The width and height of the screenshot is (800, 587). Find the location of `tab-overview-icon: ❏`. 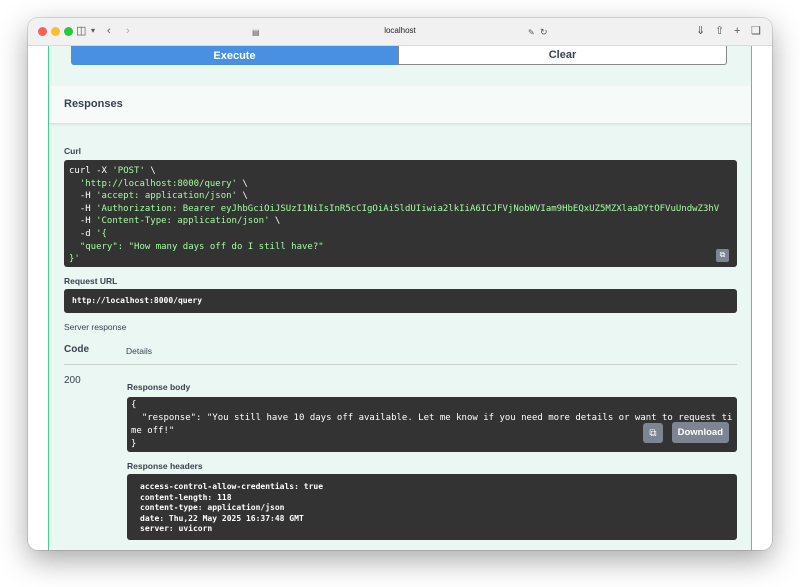

tab-overview-icon: ❏ is located at coordinates (756, 31).